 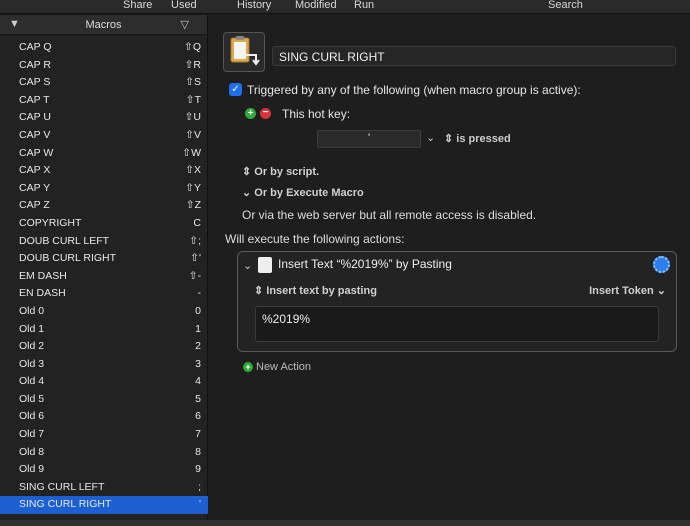 I want to click on macro-list-item: Old 1 1, so click(x=104, y=330).